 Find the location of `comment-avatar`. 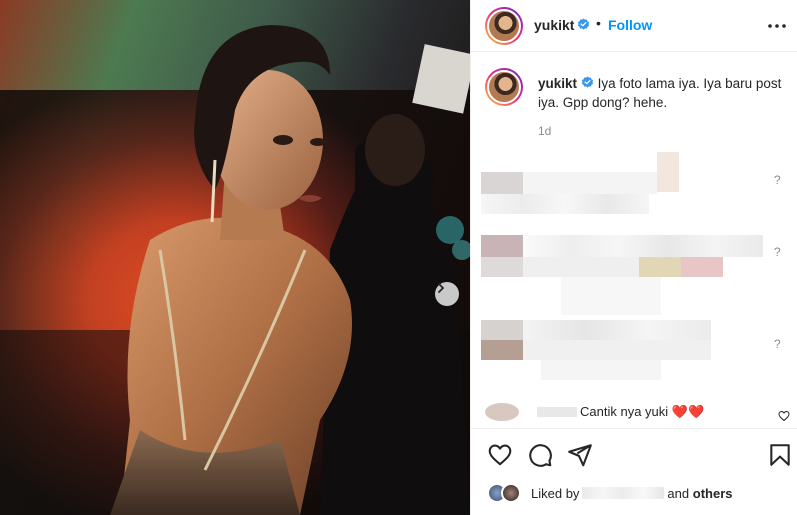

comment-avatar is located at coordinates (502, 412).